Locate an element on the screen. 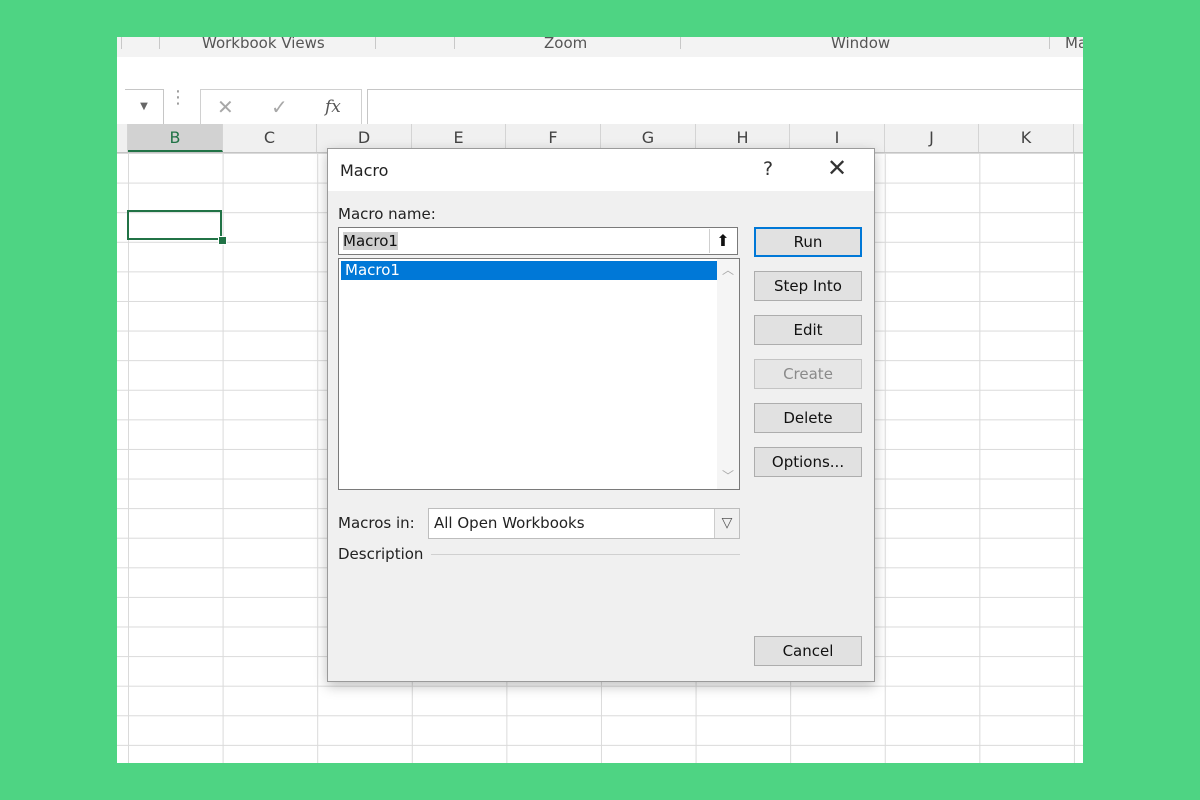 The height and width of the screenshot is (800, 1200). ribbon-group-zoom: Zoom is located at coordinates (566, 44).